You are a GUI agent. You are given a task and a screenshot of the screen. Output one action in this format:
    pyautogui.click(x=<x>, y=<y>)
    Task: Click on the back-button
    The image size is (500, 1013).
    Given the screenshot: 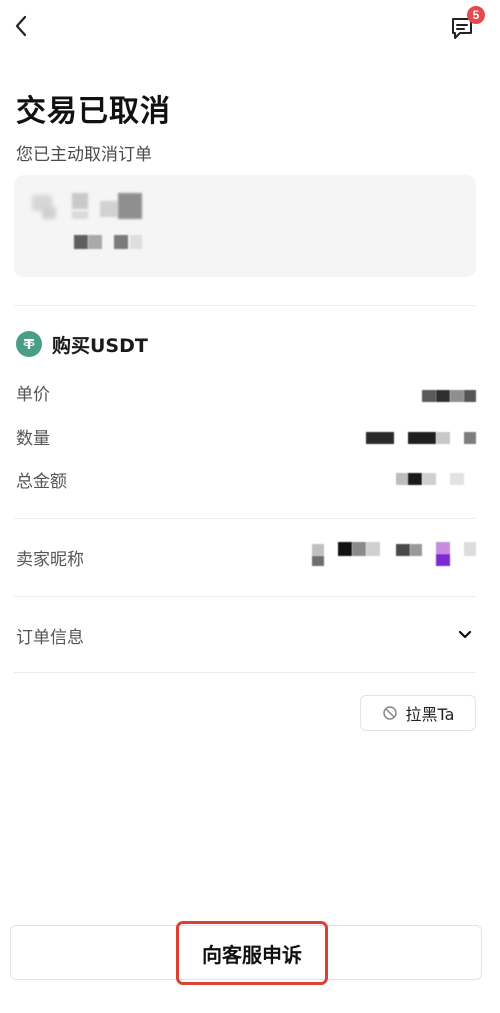 What is the action you would take?
    pyautogui.click(x=22, y=26)
    